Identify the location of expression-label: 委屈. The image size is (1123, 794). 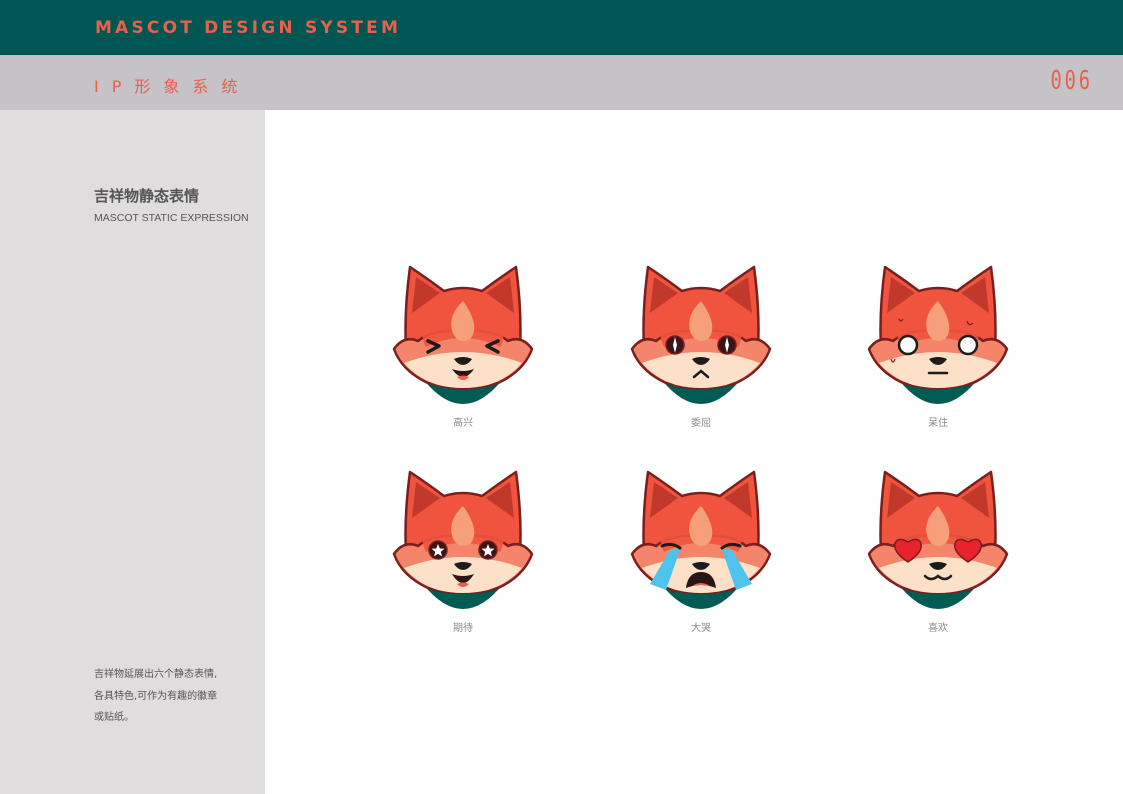
(701, 423).